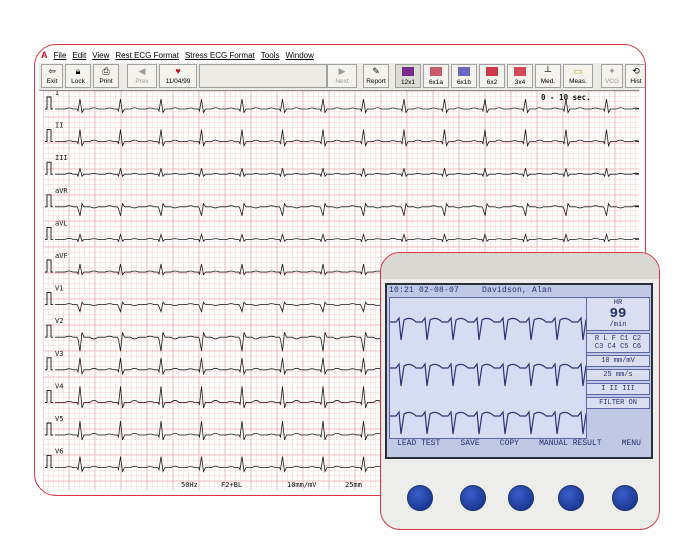 Image resolution: width=680 pixels, height=544 pixels. What do you see at coordinates (376, 71) in the screenshot?
I see `pen-icon: ✎` at bounding box center [376, 71].